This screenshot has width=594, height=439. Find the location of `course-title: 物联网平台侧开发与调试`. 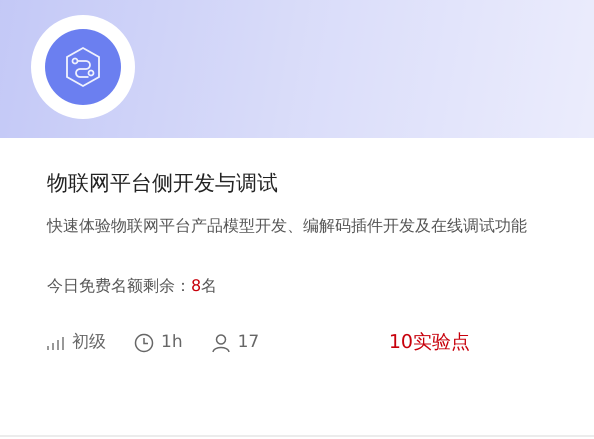

course-title: 物联网平台侧开发与调试 is located at coordinates (163, 183).